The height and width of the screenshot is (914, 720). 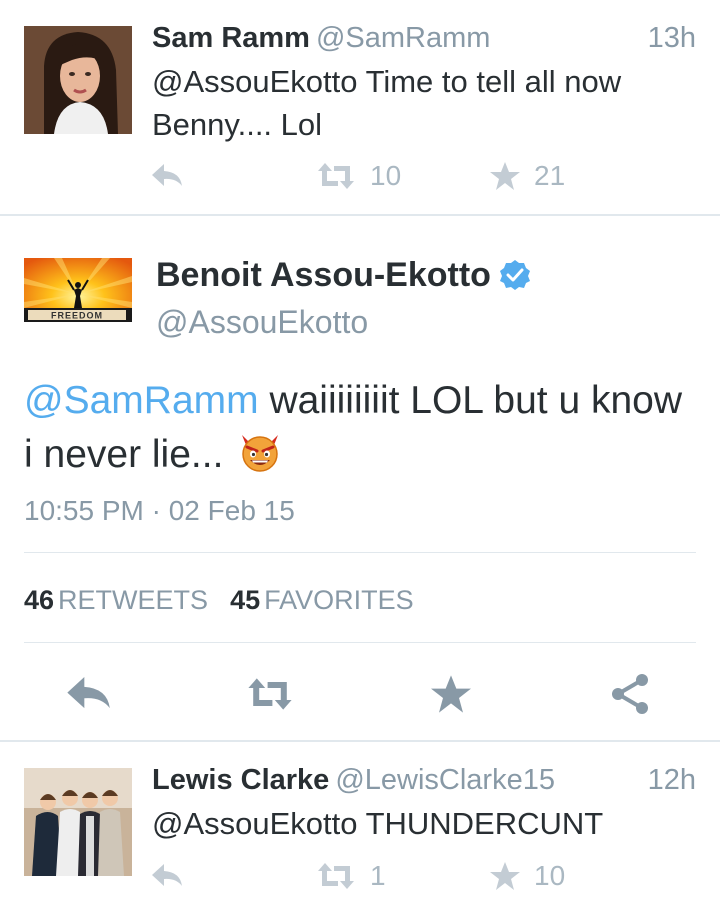 I want to click on author-handle: @LewisClarke15, so click(x=445, y=780).